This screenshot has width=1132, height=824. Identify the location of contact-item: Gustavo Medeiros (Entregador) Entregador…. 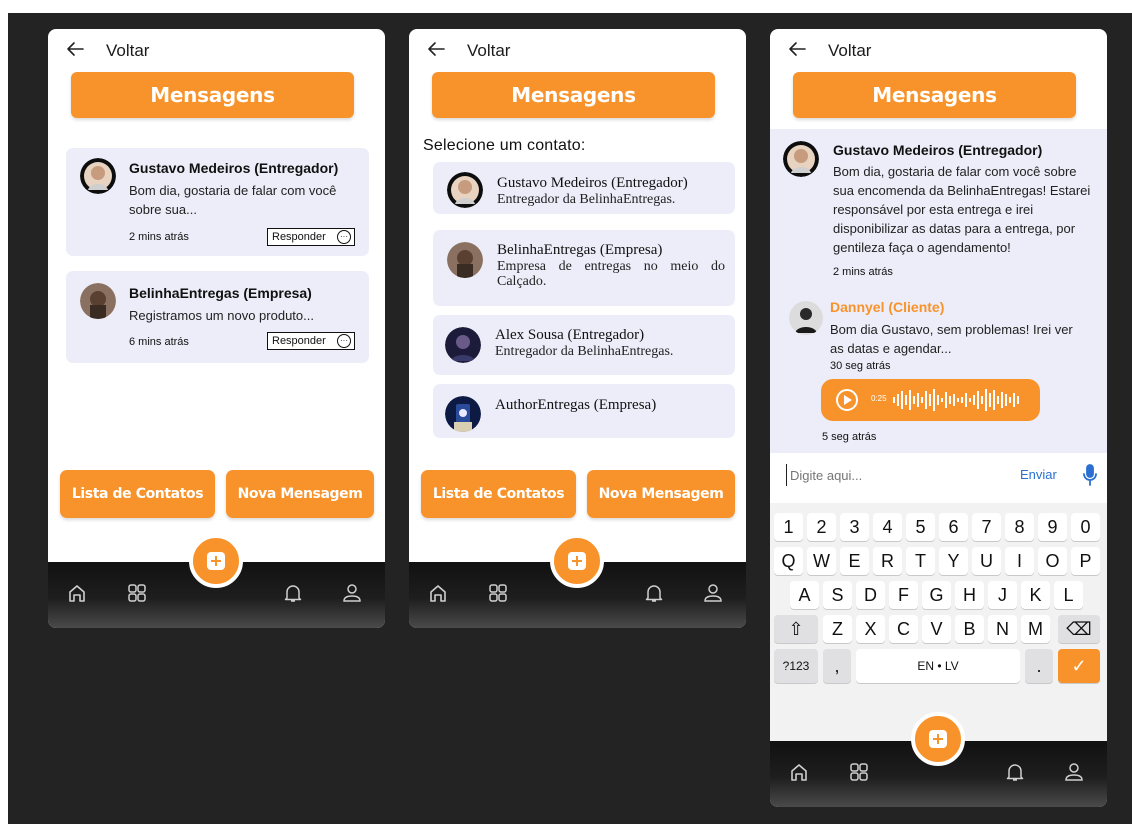
(584, 188).